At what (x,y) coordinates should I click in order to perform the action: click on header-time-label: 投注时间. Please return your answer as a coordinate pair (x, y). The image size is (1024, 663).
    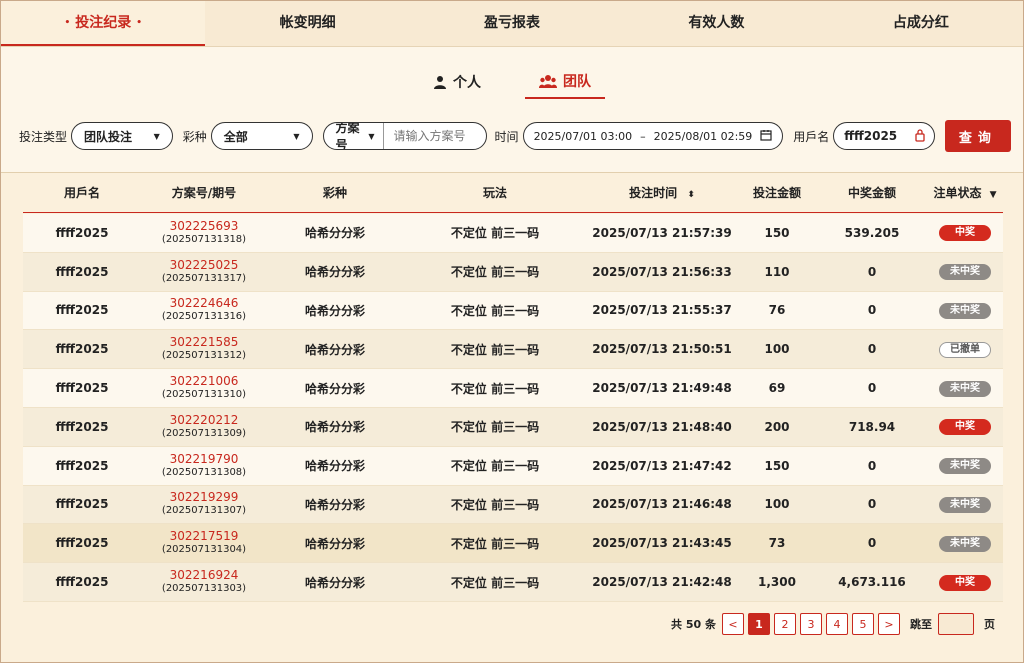
    Looking at the image, I should click on (653, 193).